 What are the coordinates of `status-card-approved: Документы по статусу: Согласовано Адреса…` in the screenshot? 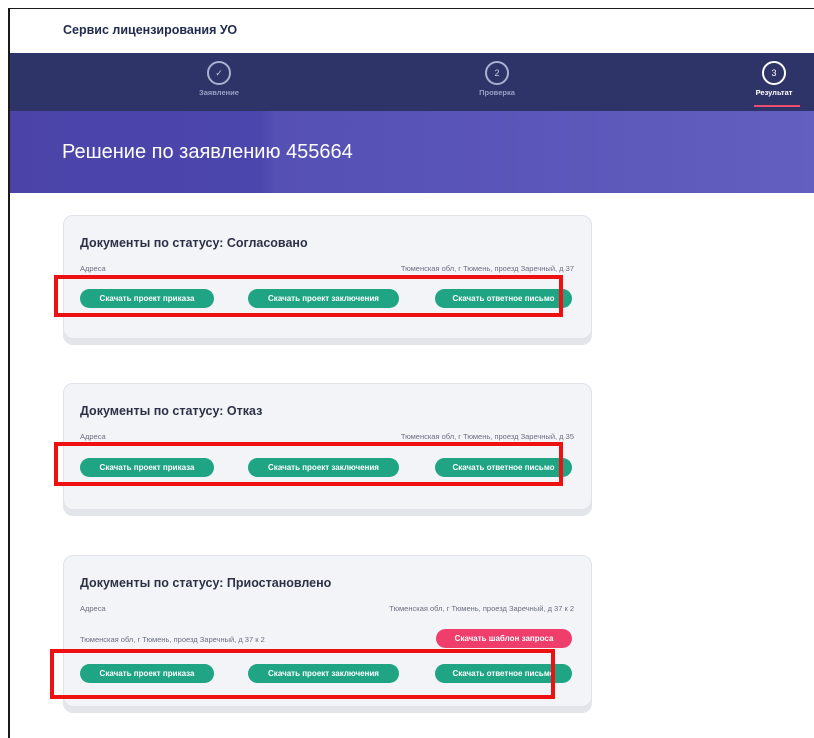 It's located at (327, 277).